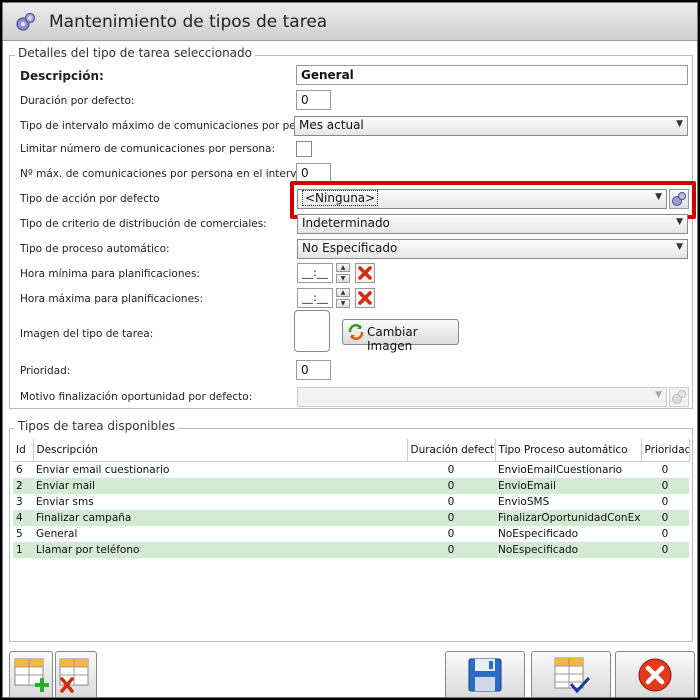 This screenshot has width=700, height=700. Describe the element at coordinates (57, 534) in the screenshot. I see `cell-descripcion: General` at that location.